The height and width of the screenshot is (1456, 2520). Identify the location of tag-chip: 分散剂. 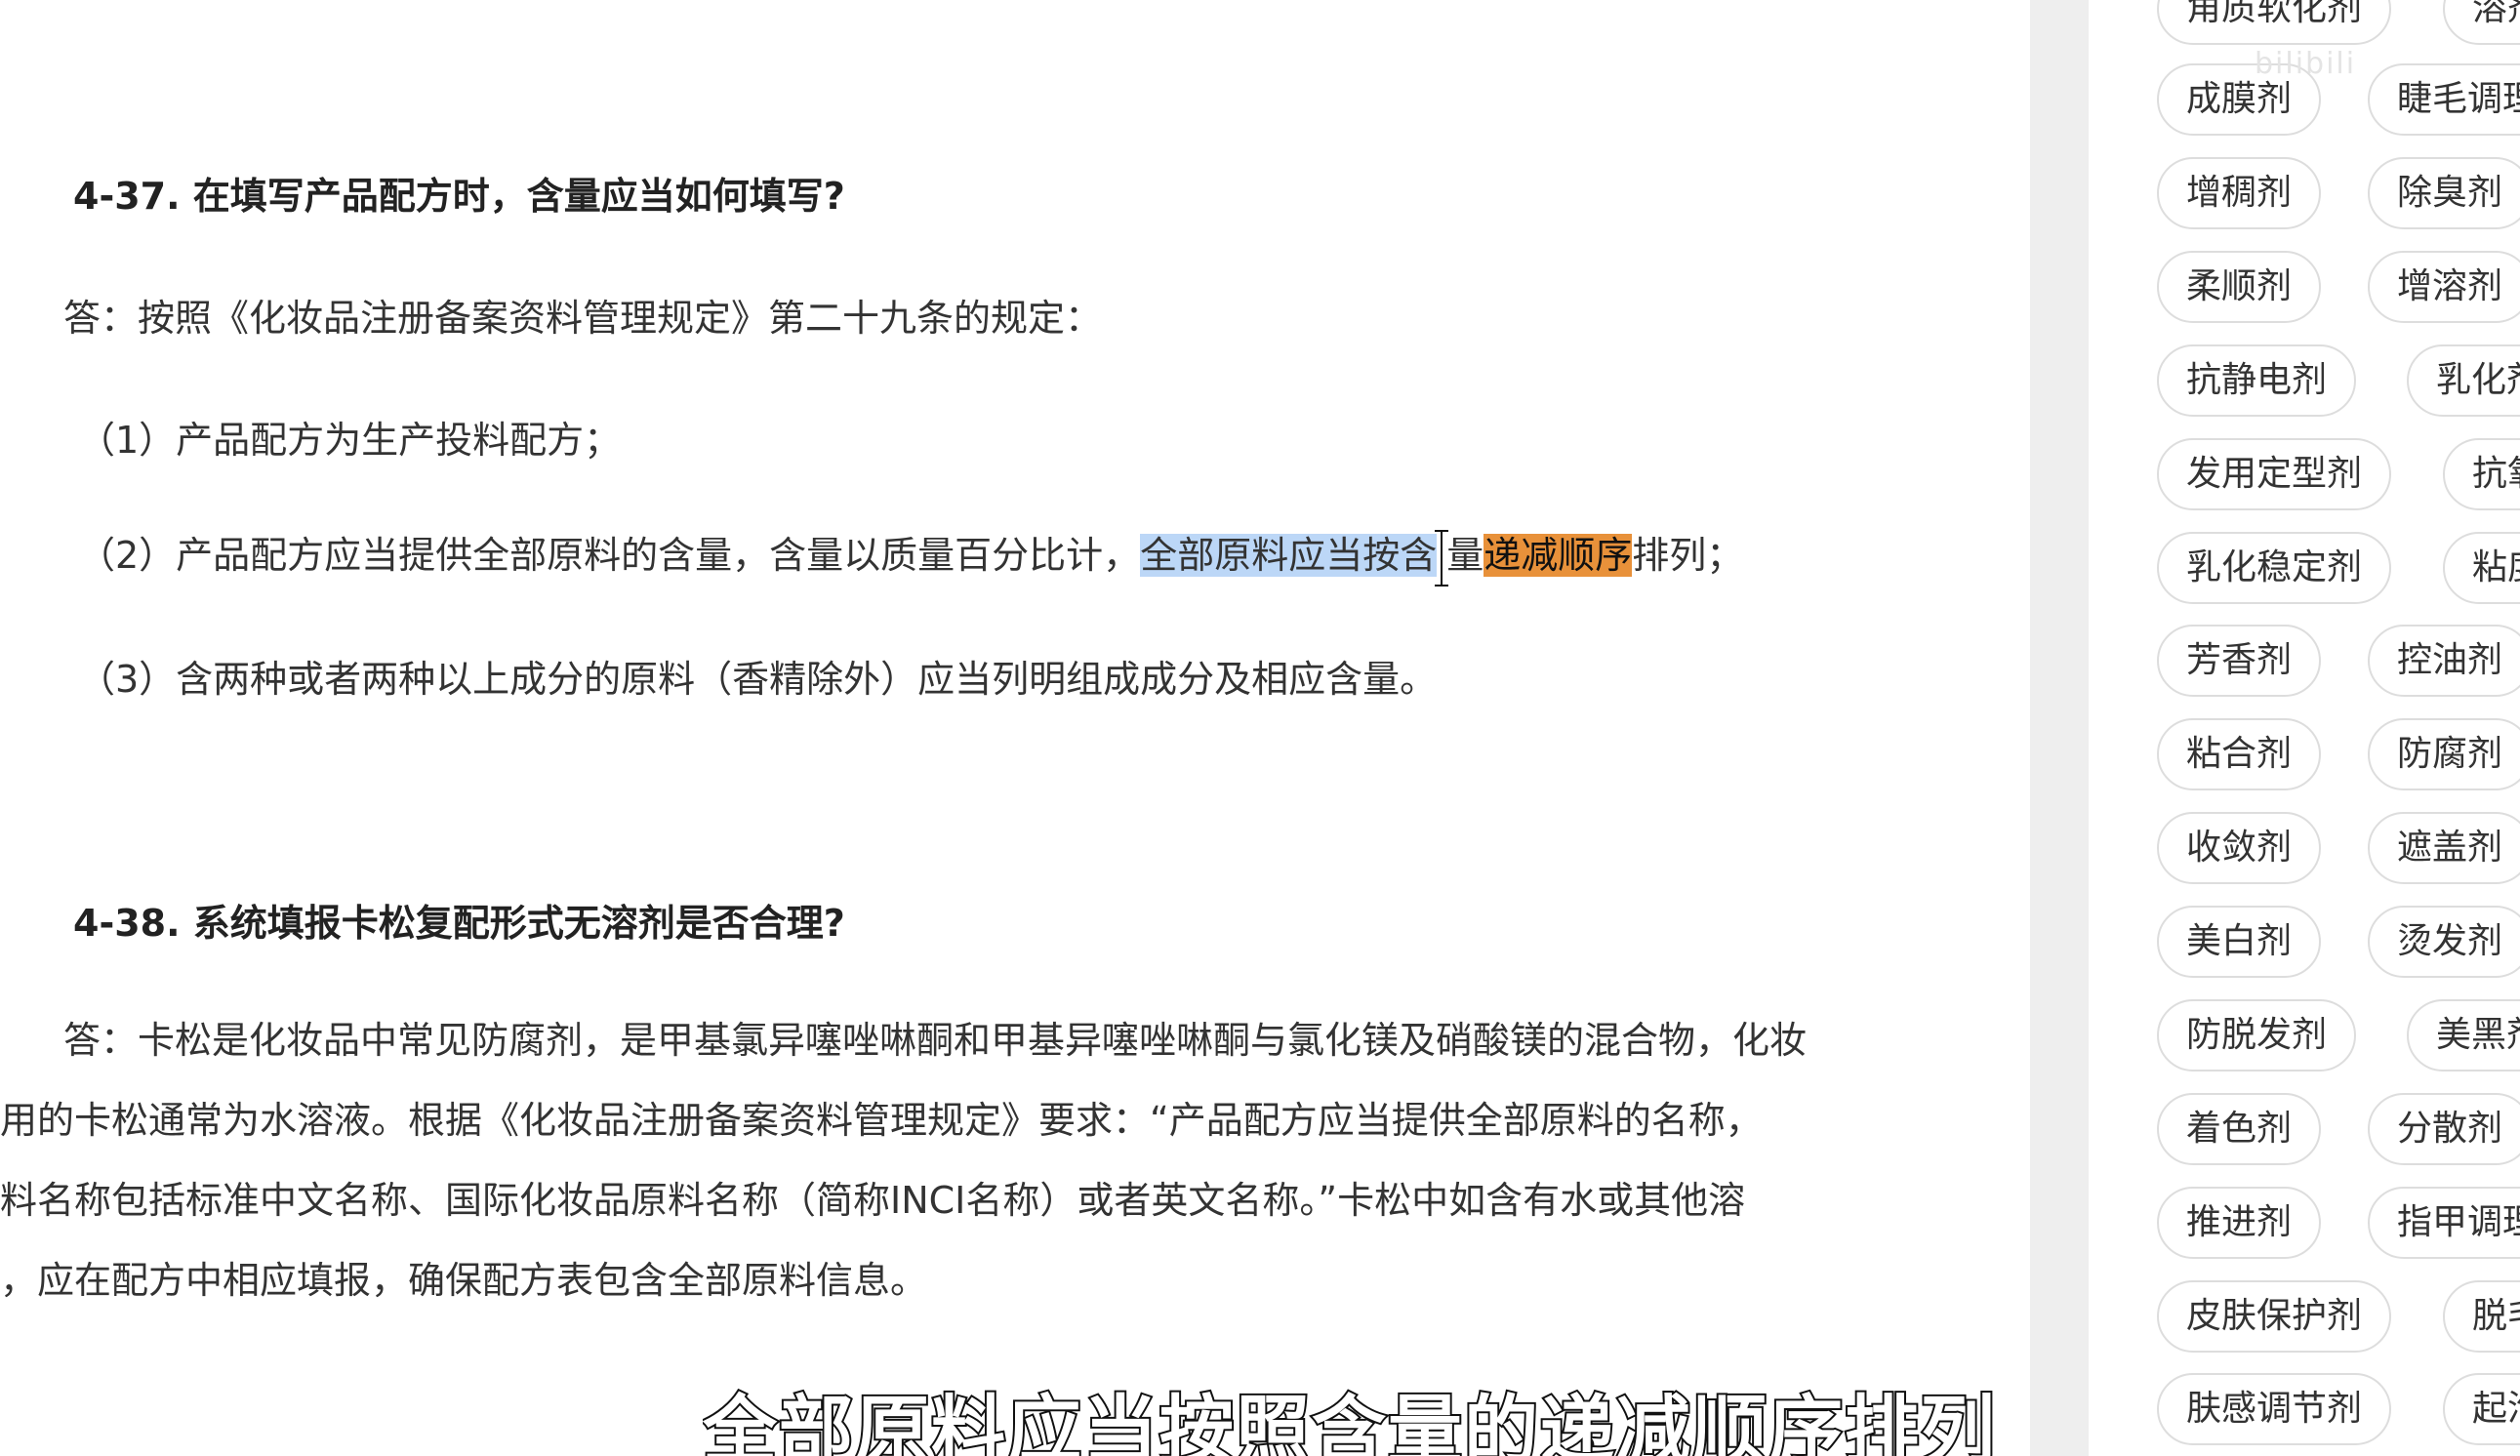
(2444, 1129).